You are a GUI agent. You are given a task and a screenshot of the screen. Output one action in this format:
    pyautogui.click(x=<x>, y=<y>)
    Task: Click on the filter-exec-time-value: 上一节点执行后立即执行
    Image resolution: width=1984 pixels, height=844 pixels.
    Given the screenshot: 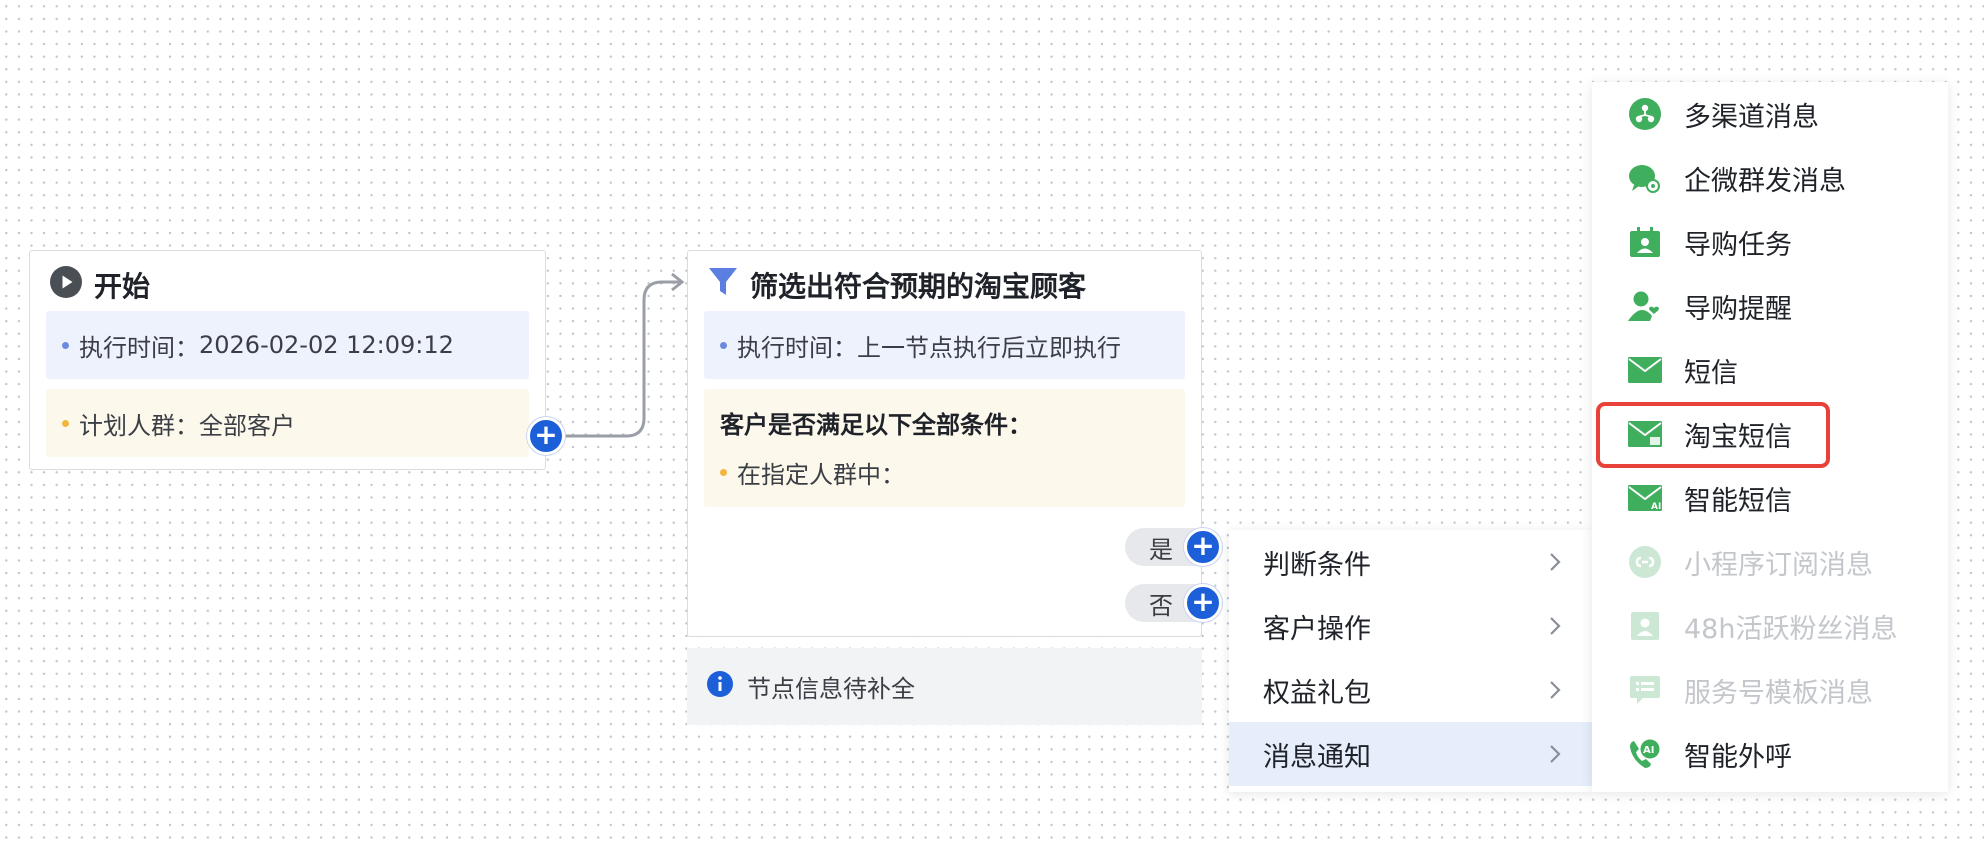 What is the action you would take?
    pyautogui.click(x=989, y=347)
    